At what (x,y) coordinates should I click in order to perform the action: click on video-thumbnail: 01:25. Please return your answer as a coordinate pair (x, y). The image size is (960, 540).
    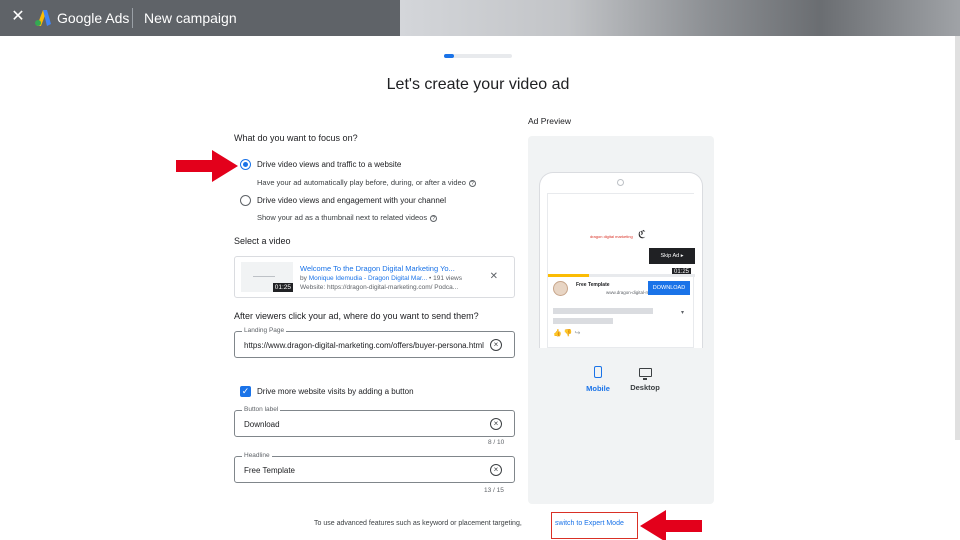
    Looking at the image, I should click on (267, 277).